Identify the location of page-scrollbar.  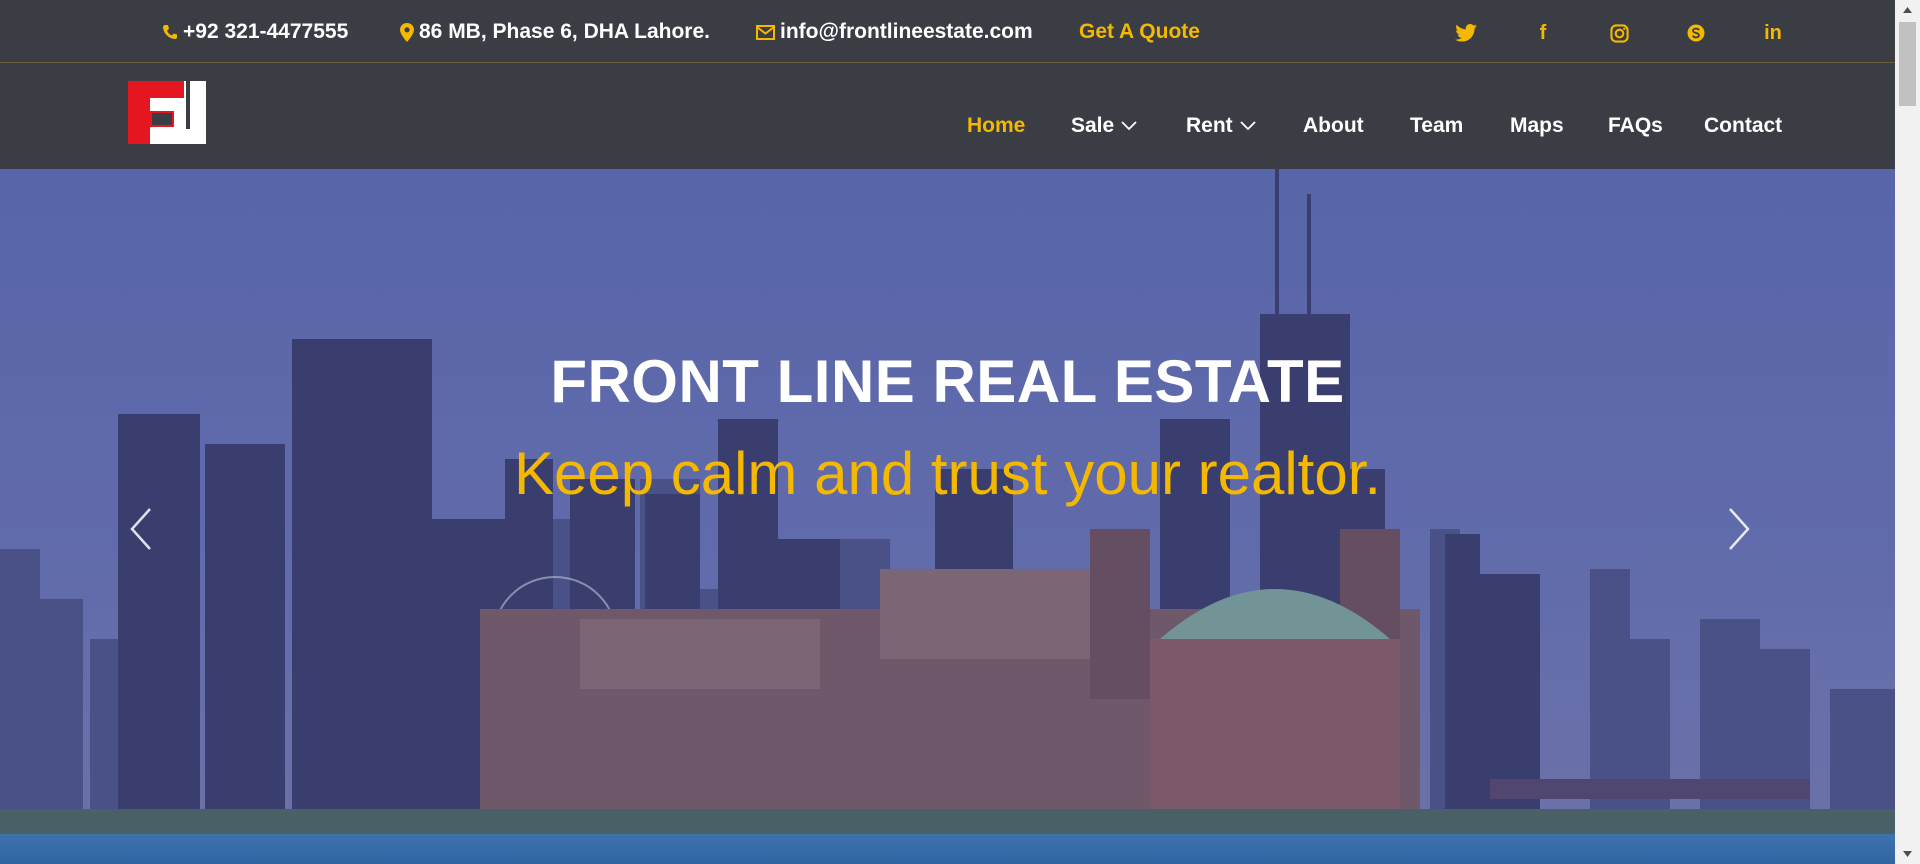
(1907, 432).